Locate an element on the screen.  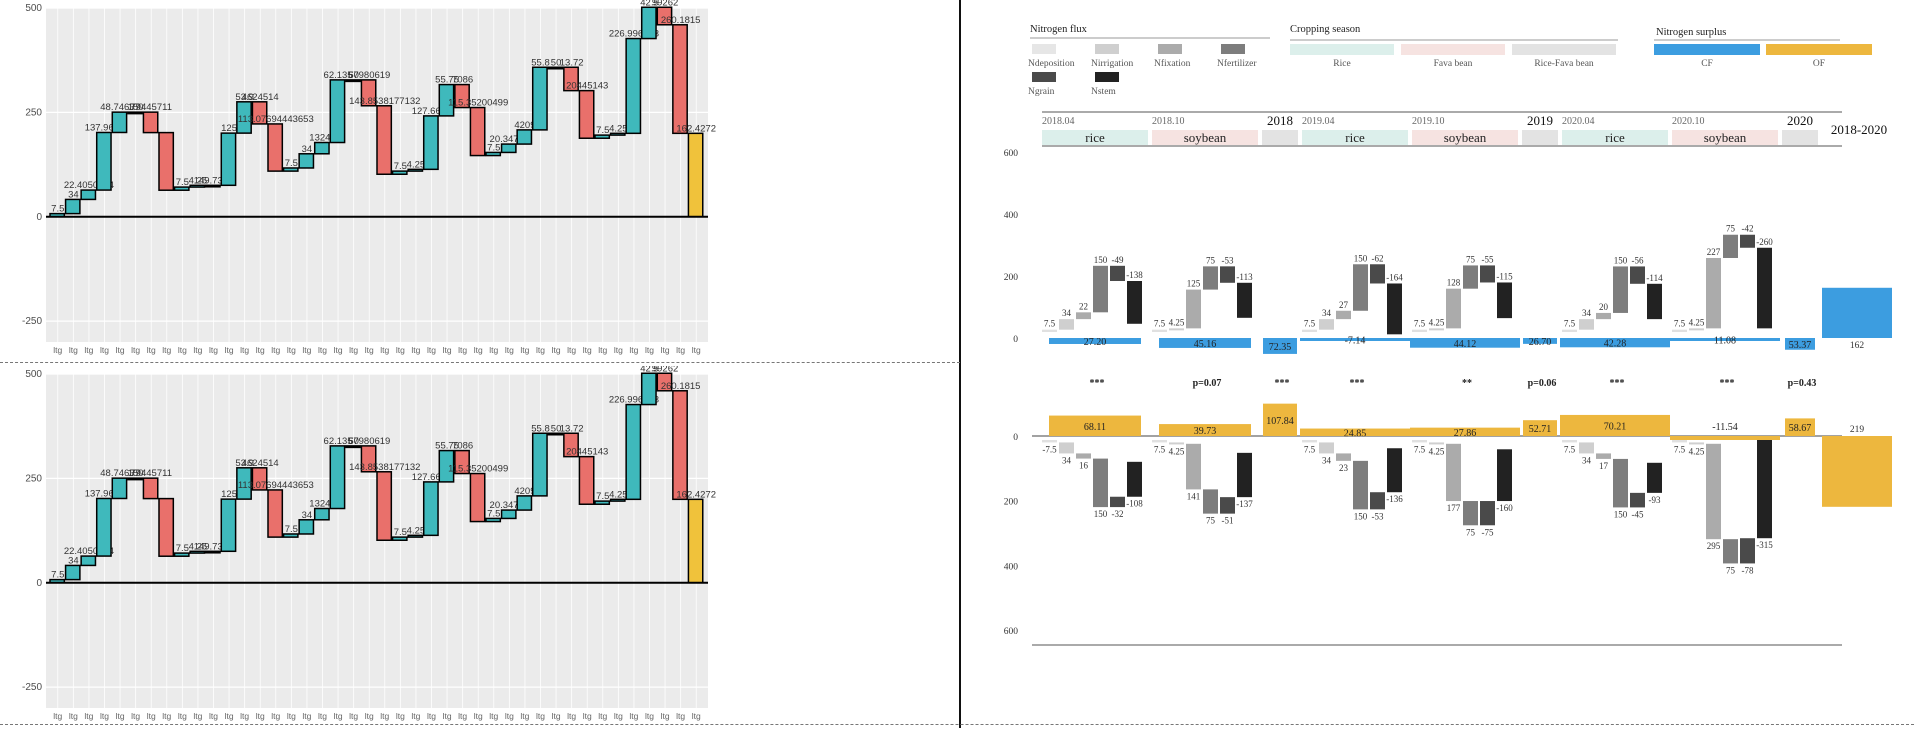
data-label: 20445143 is located at coordinates (587, 86).